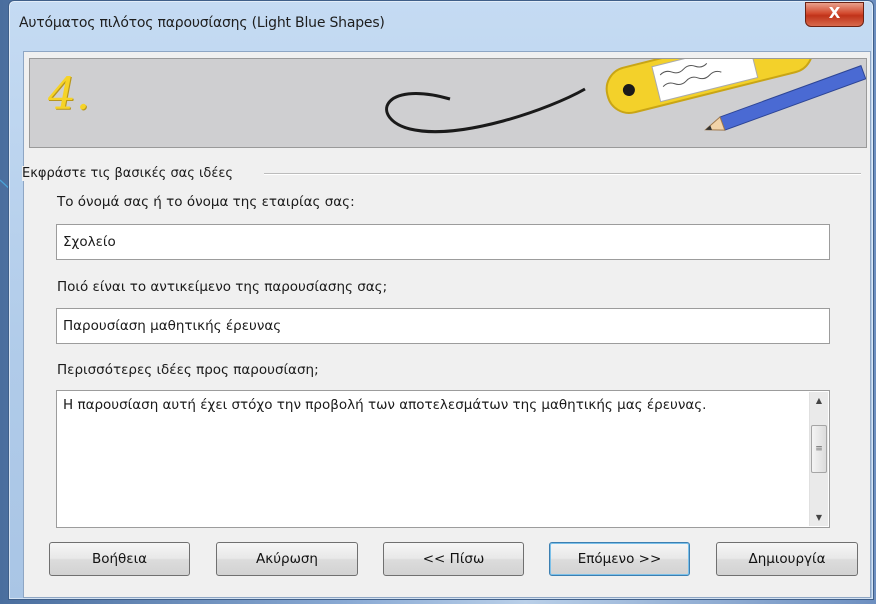 The width and height of the screenshot is (876, 604). What do you see at coordinates (819, 449) in the screenshot?
I see `scroll-thumb: ≡` at bounding box center [819, 449].